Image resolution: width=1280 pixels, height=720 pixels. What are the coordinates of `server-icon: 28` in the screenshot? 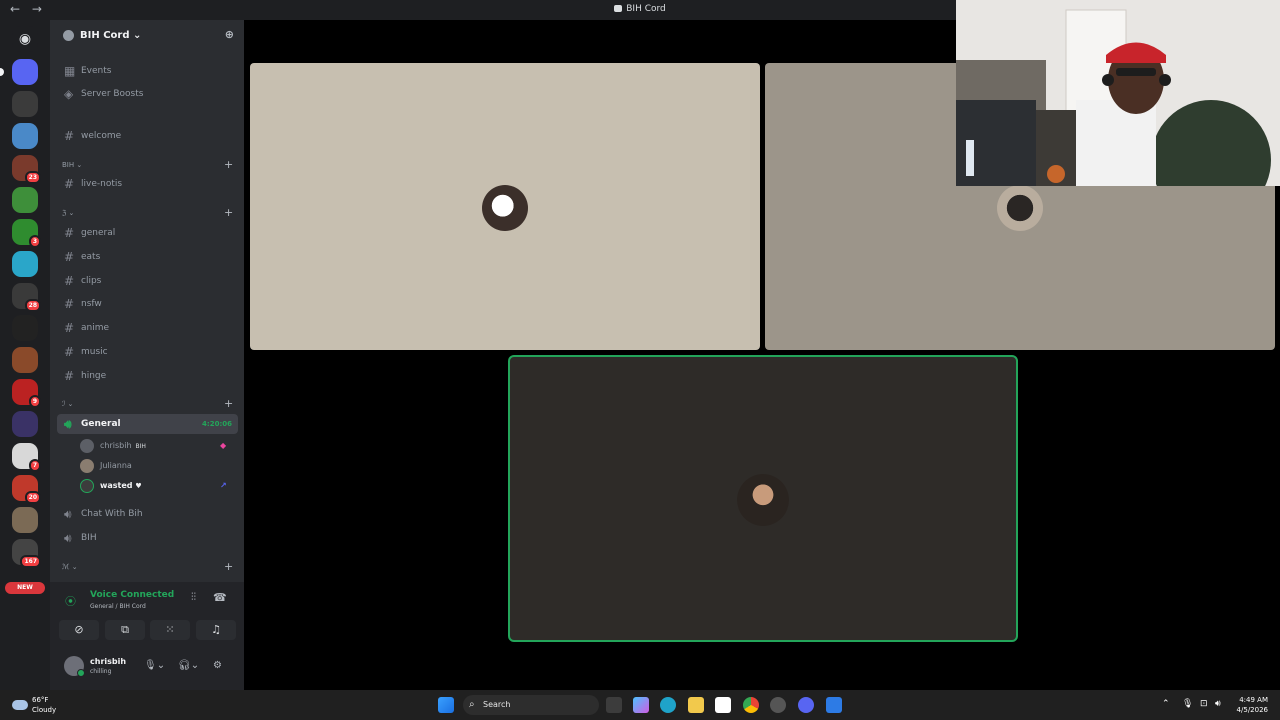 It's located at (26, 297).